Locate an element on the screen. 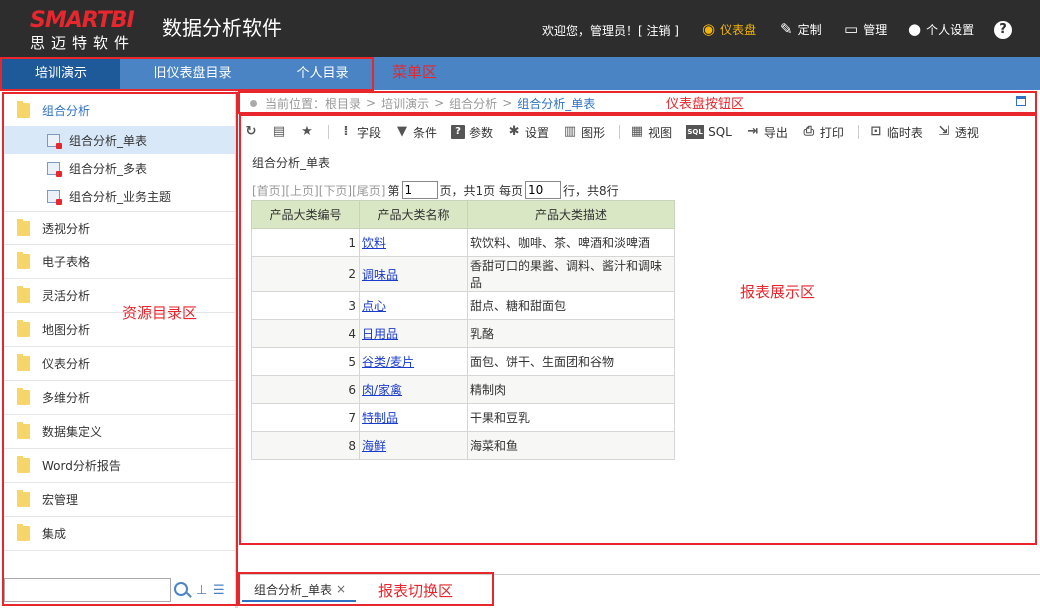 Image resolution: width=1040 pixels, height=608 pixels. menu-bar: 培训演示 旧仪表盘目录 个人目录 is located at coordinates (520, 73).